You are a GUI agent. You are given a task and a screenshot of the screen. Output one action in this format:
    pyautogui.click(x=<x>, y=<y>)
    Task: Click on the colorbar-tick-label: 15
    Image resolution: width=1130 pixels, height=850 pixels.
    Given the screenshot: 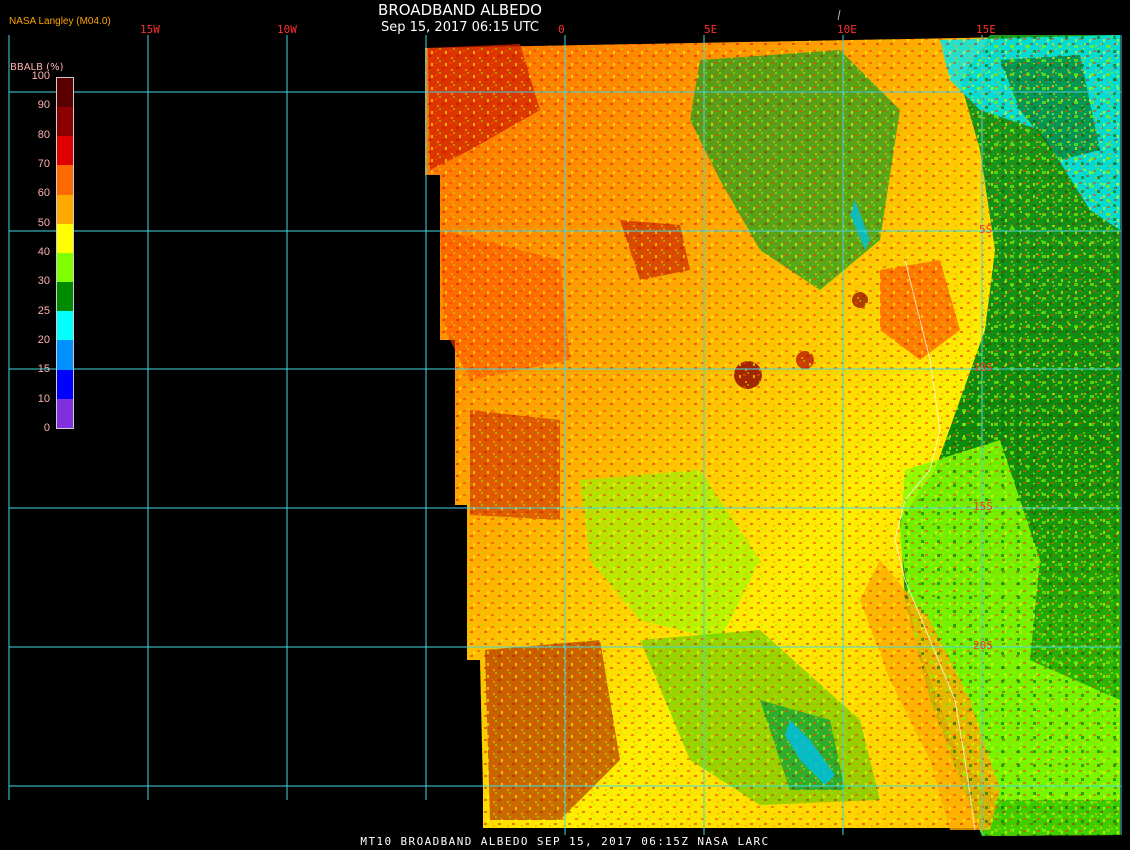 What is the action you would take?
    pyautogui.click(x=43, y=369)
    